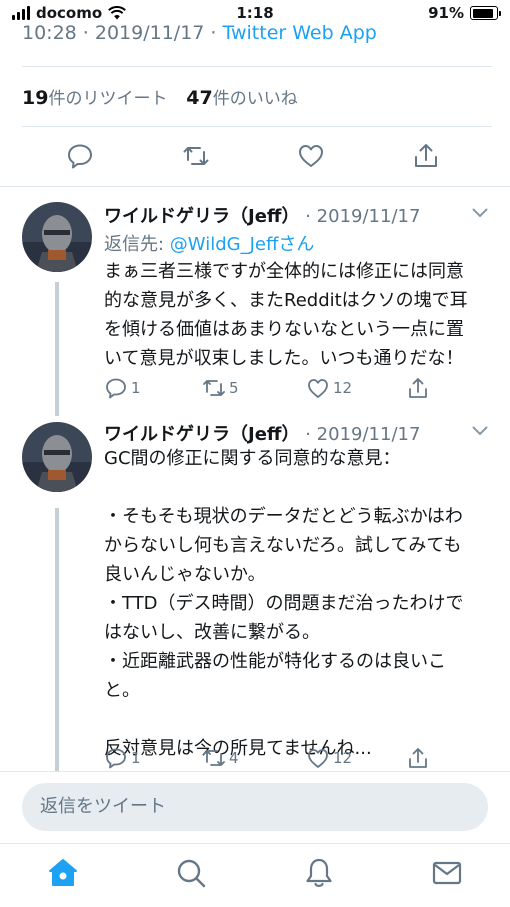 The height and width of the screenshot is (907, 510). Describe the element at coordinates (255, 807) in the screenshot. I see `reply-compose-input: 返信をツイート` at that location.